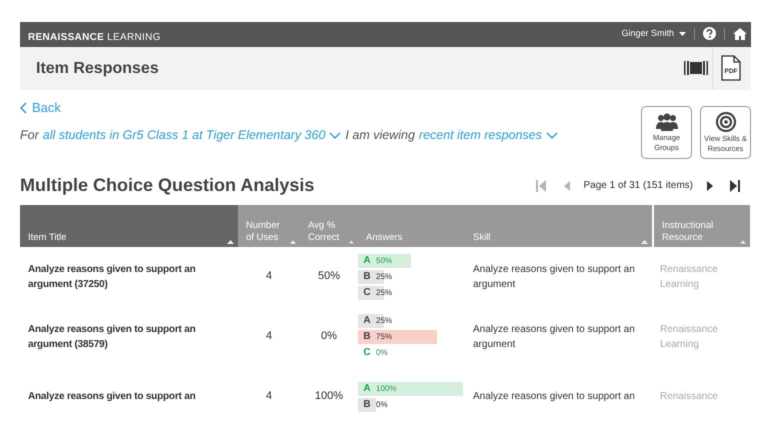 This screenshot has height=431, width=767. I want to click on section-title: Multiple Choice Question Analysis, so click(167, 186).